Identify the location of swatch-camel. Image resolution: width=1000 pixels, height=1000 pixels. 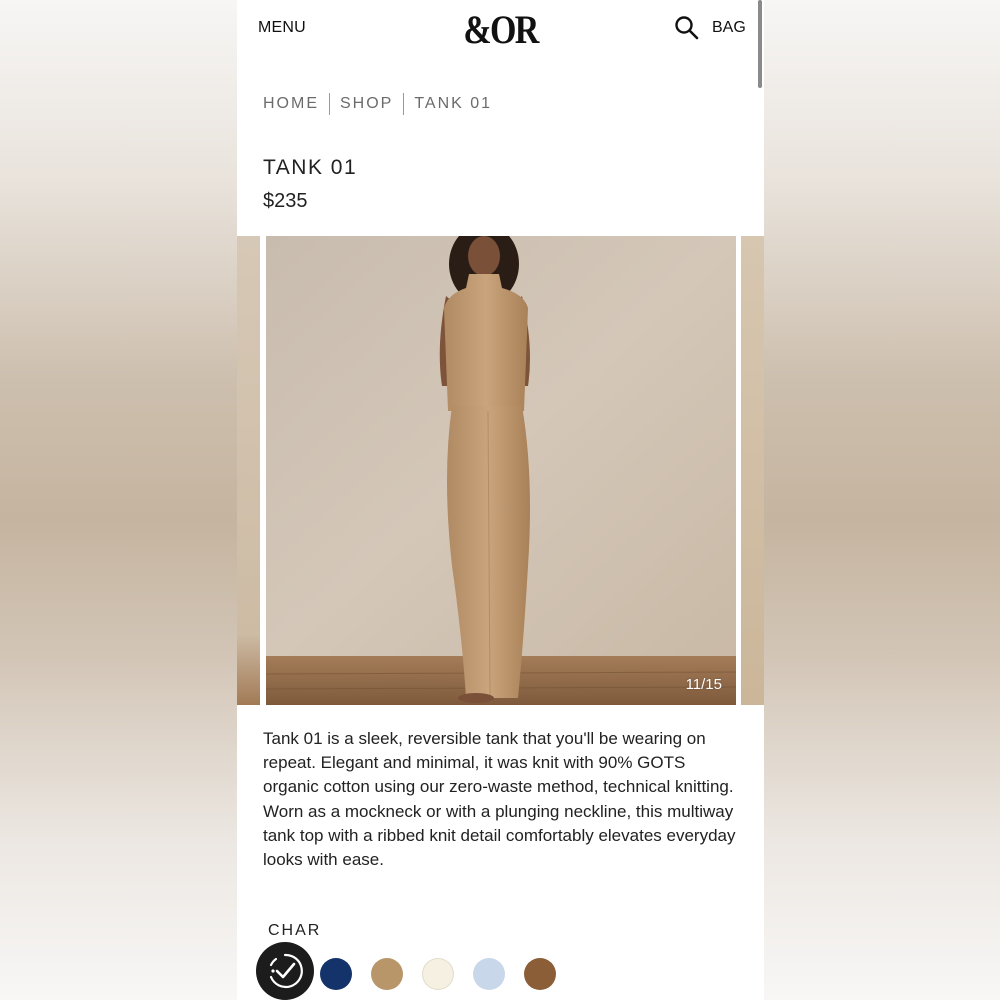
(387, 974).